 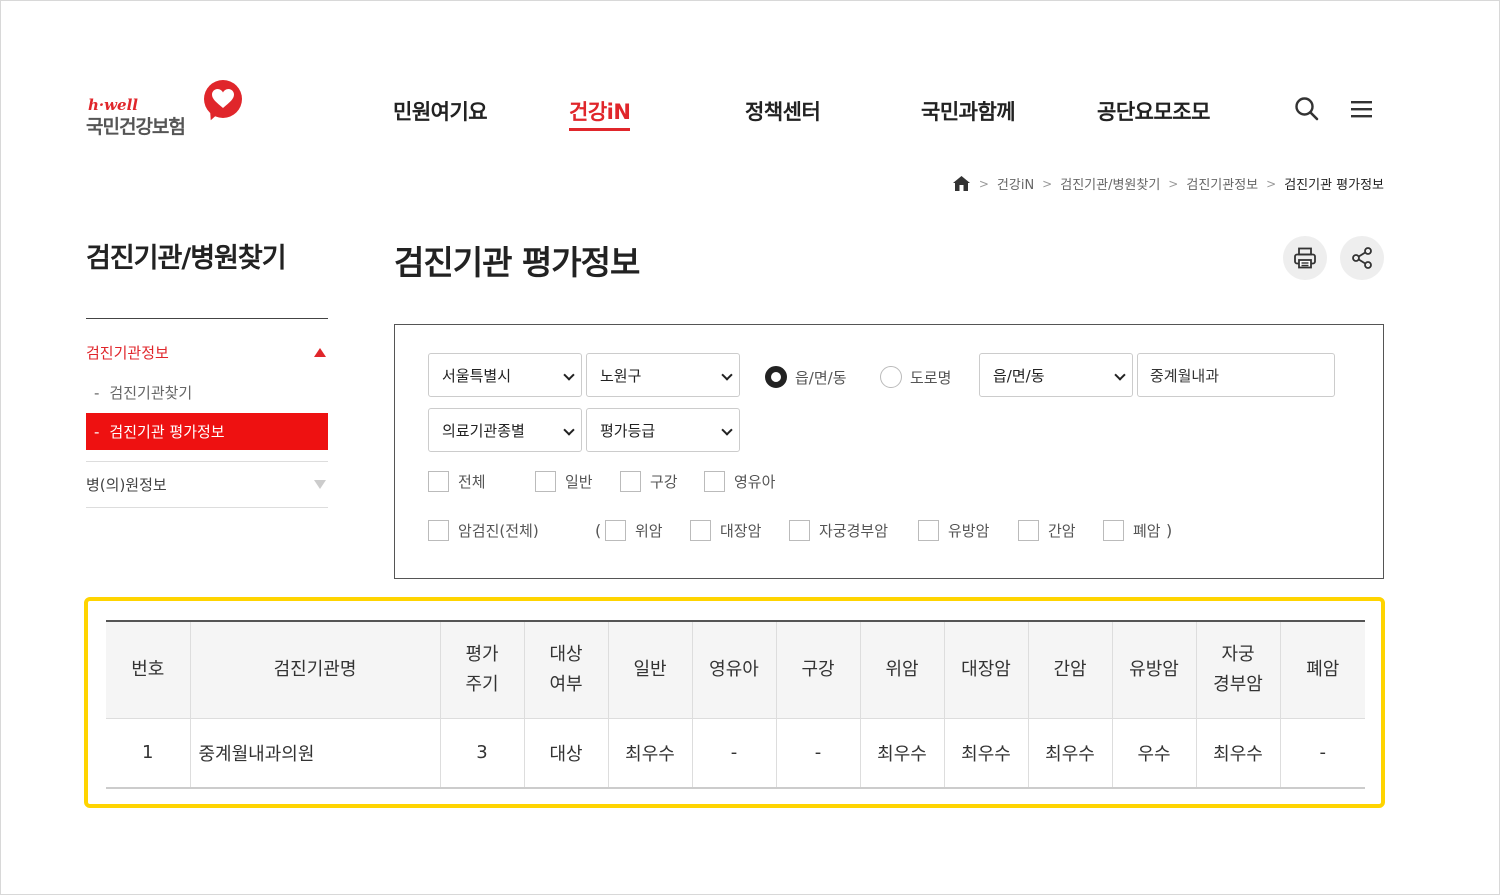 I want to click on nav-item-about: 공단요모조모, so click(x=1153, y=111).